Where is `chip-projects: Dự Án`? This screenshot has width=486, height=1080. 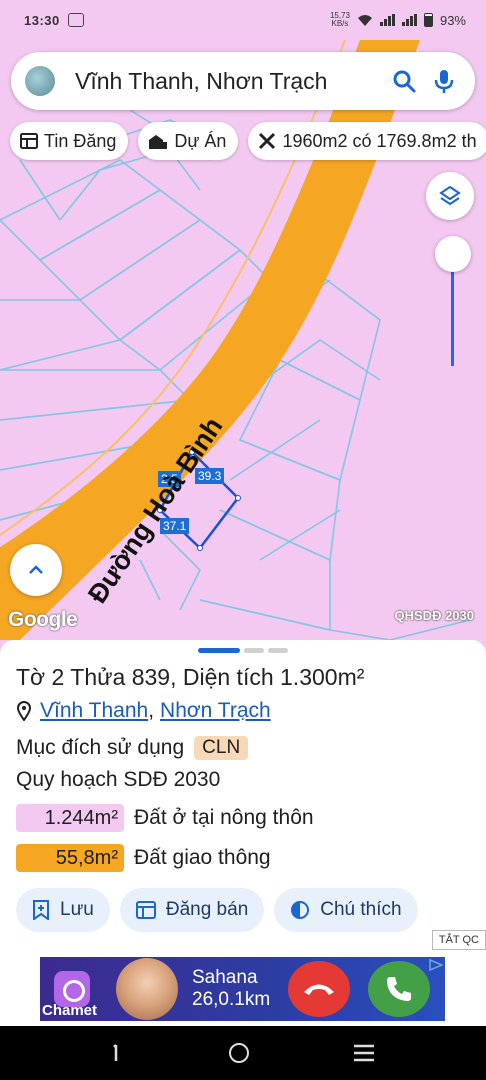
chip-projects: Dự Án is located at coordinates (188, 141).